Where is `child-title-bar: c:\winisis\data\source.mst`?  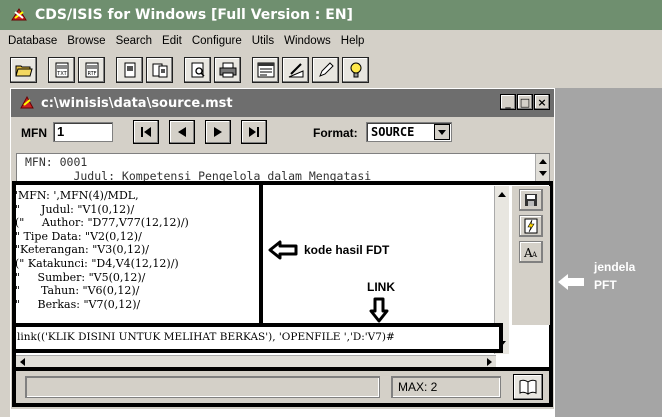
child-title-bar: c:\winisis\data\source.mst is located at coordinates (282, 103).